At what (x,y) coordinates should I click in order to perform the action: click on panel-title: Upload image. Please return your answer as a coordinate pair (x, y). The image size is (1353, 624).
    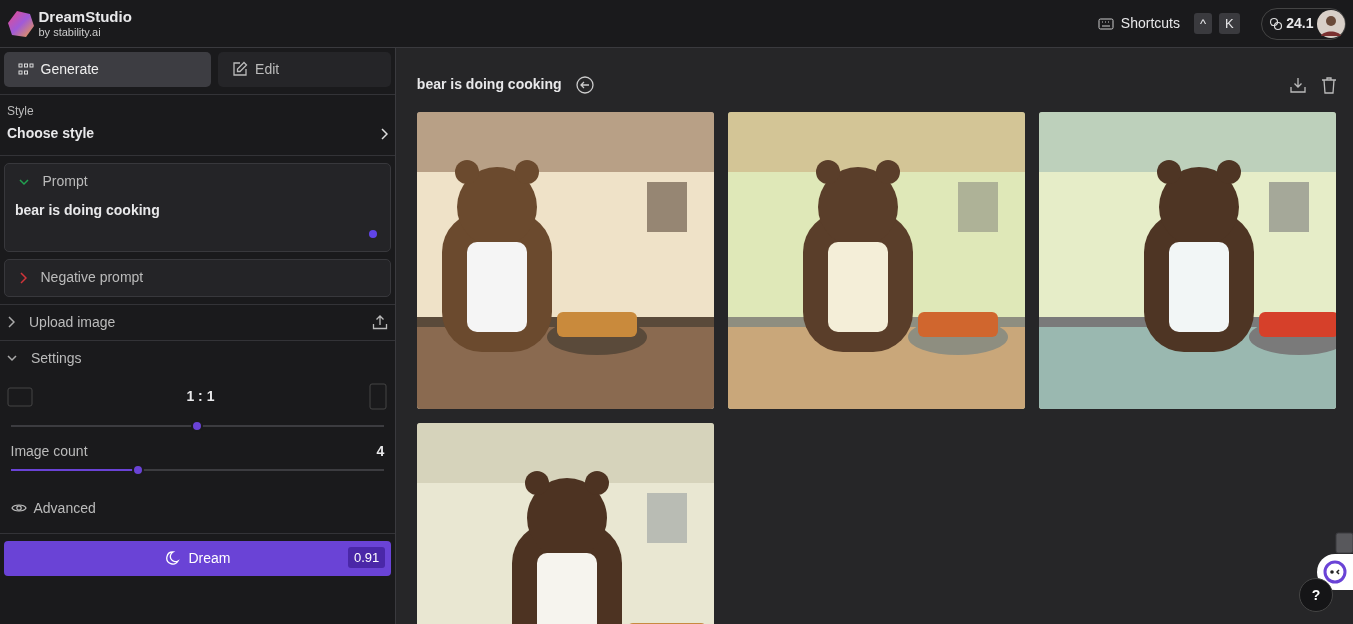
    Looking at the image, I should click on (193, 322).